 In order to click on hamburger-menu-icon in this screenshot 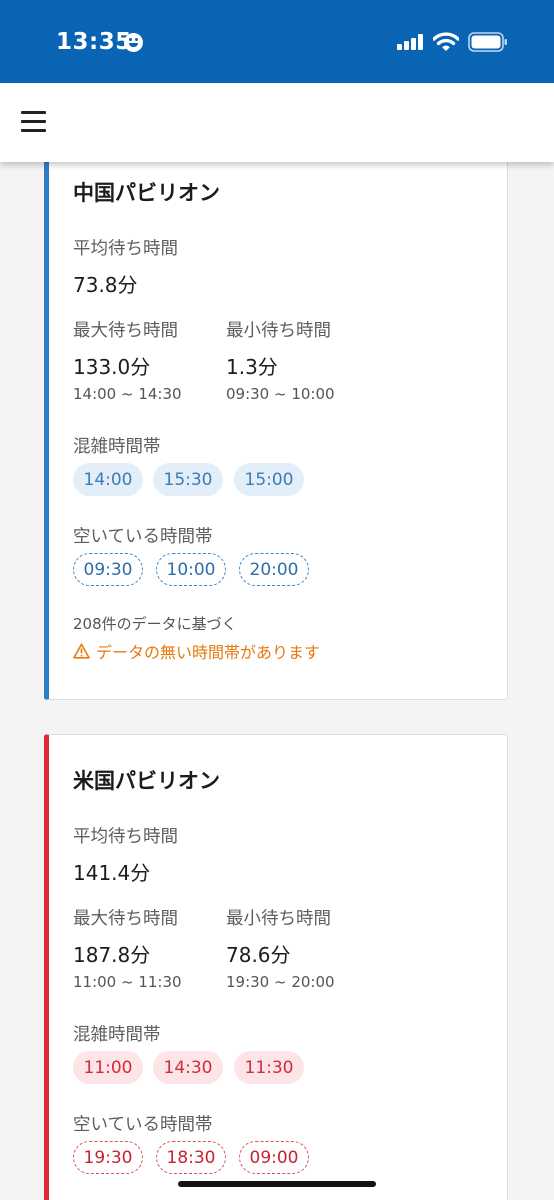, I will do `click(34, 122)`.